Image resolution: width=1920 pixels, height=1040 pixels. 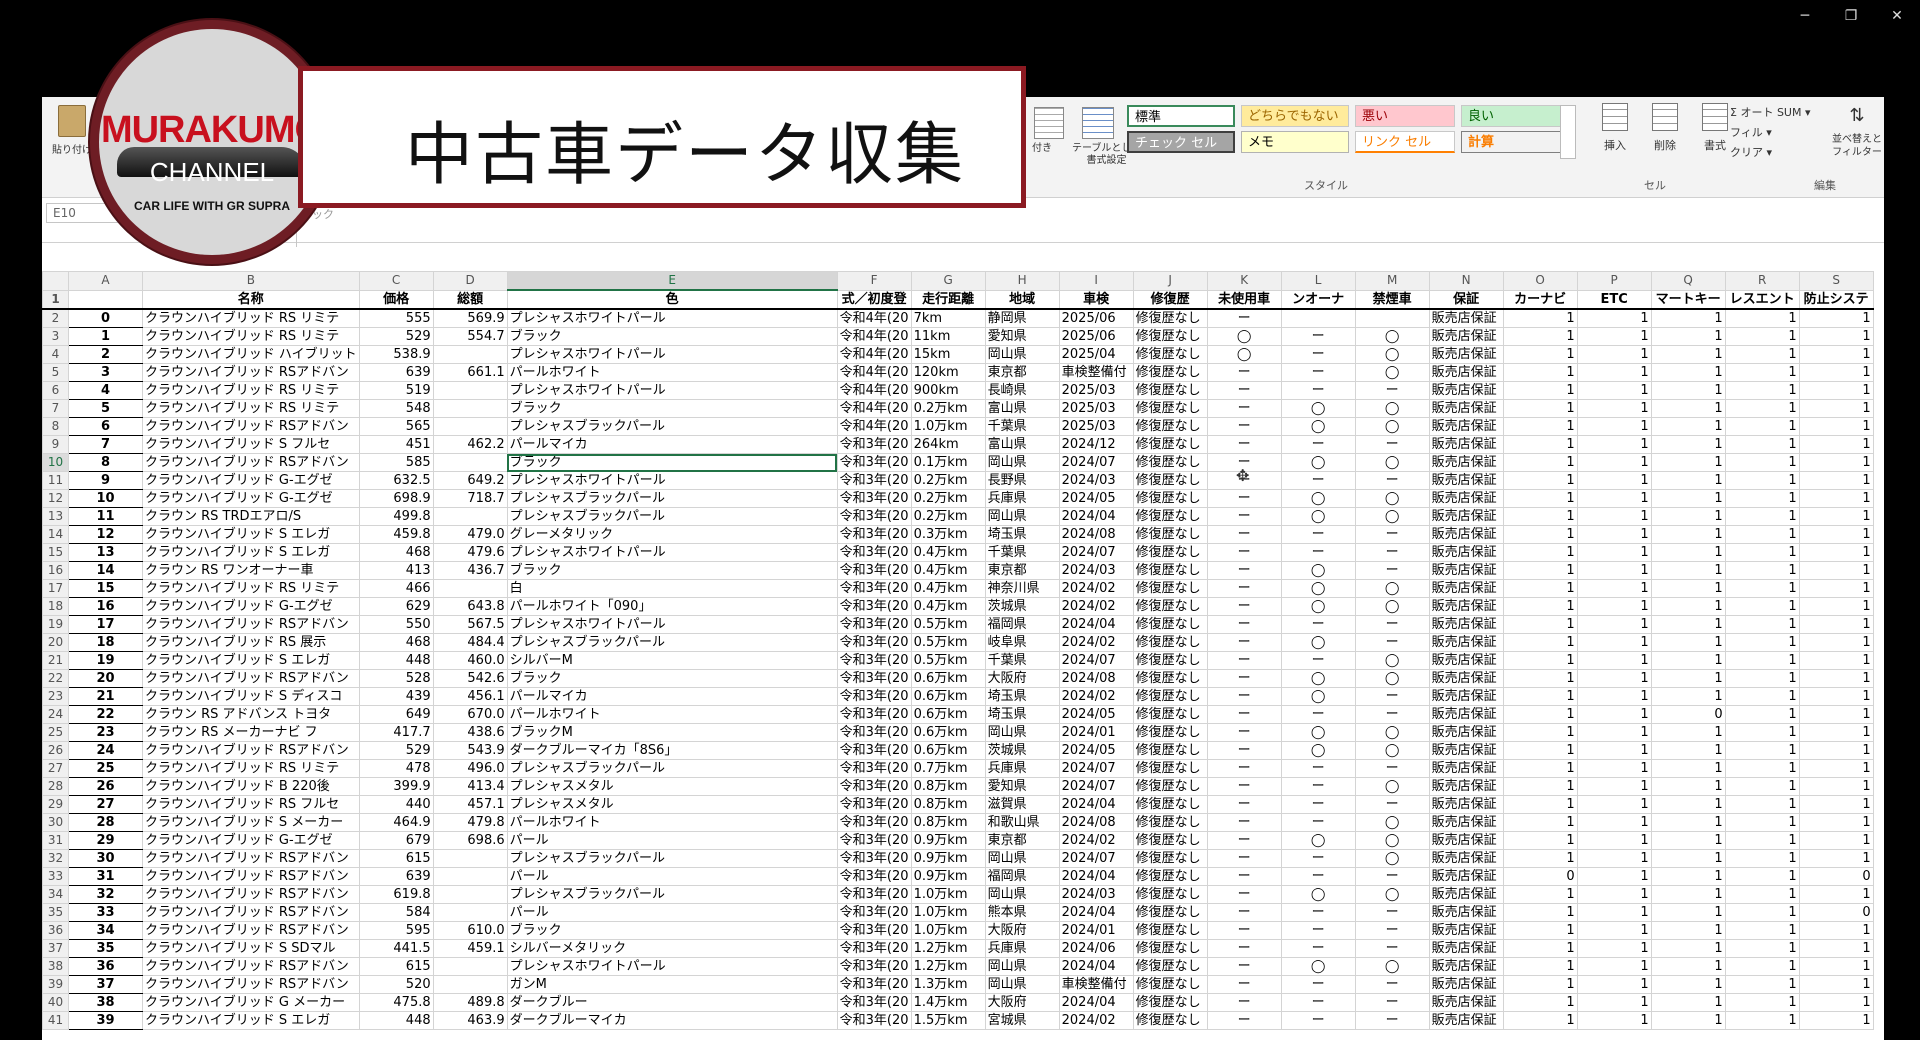 I want to click on table-cell: 585, so click(x=396, y=462).